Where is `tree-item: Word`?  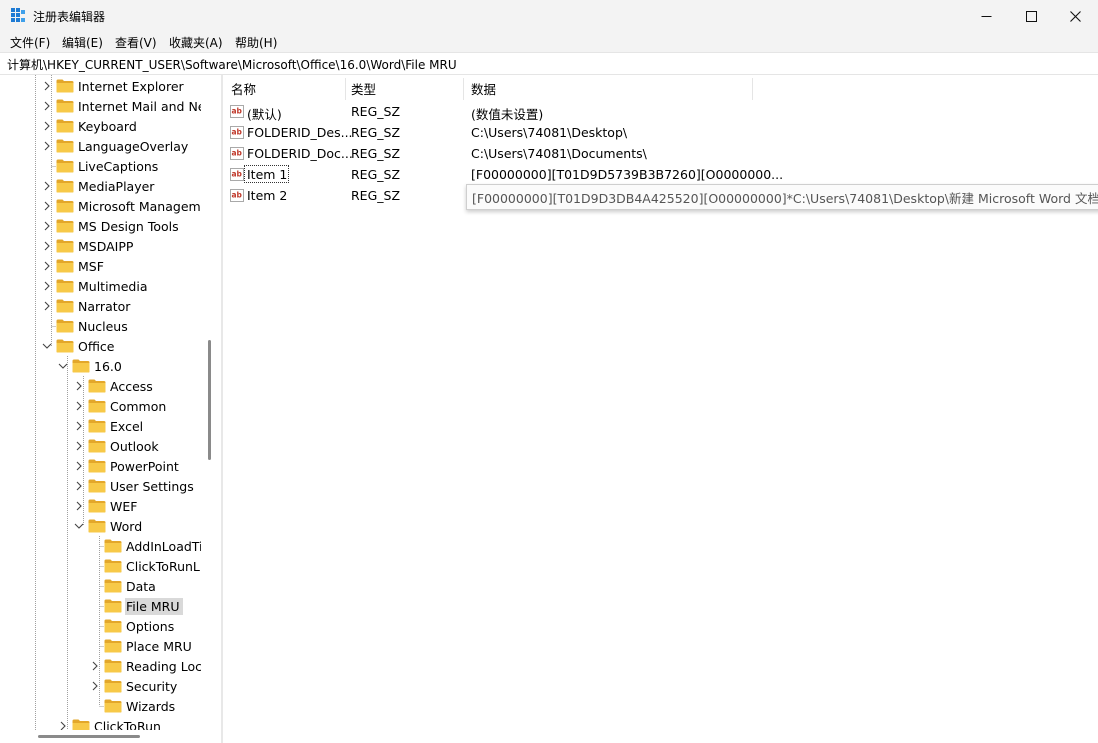 tree-item: Word is located at coordinates (109, 526).